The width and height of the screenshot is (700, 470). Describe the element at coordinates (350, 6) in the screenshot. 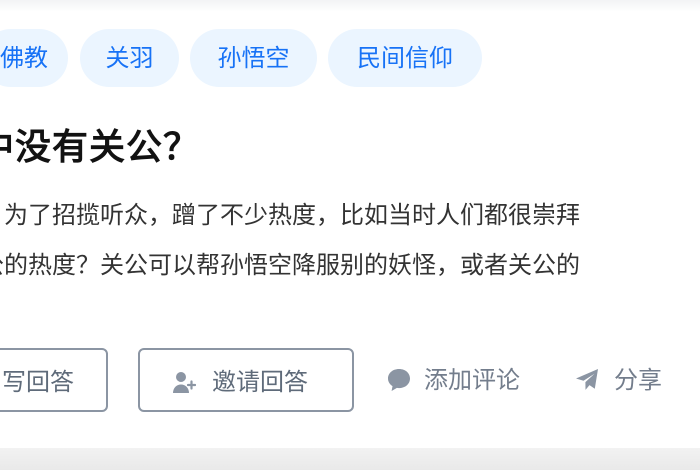

I see `top-divider-strip` at that location.